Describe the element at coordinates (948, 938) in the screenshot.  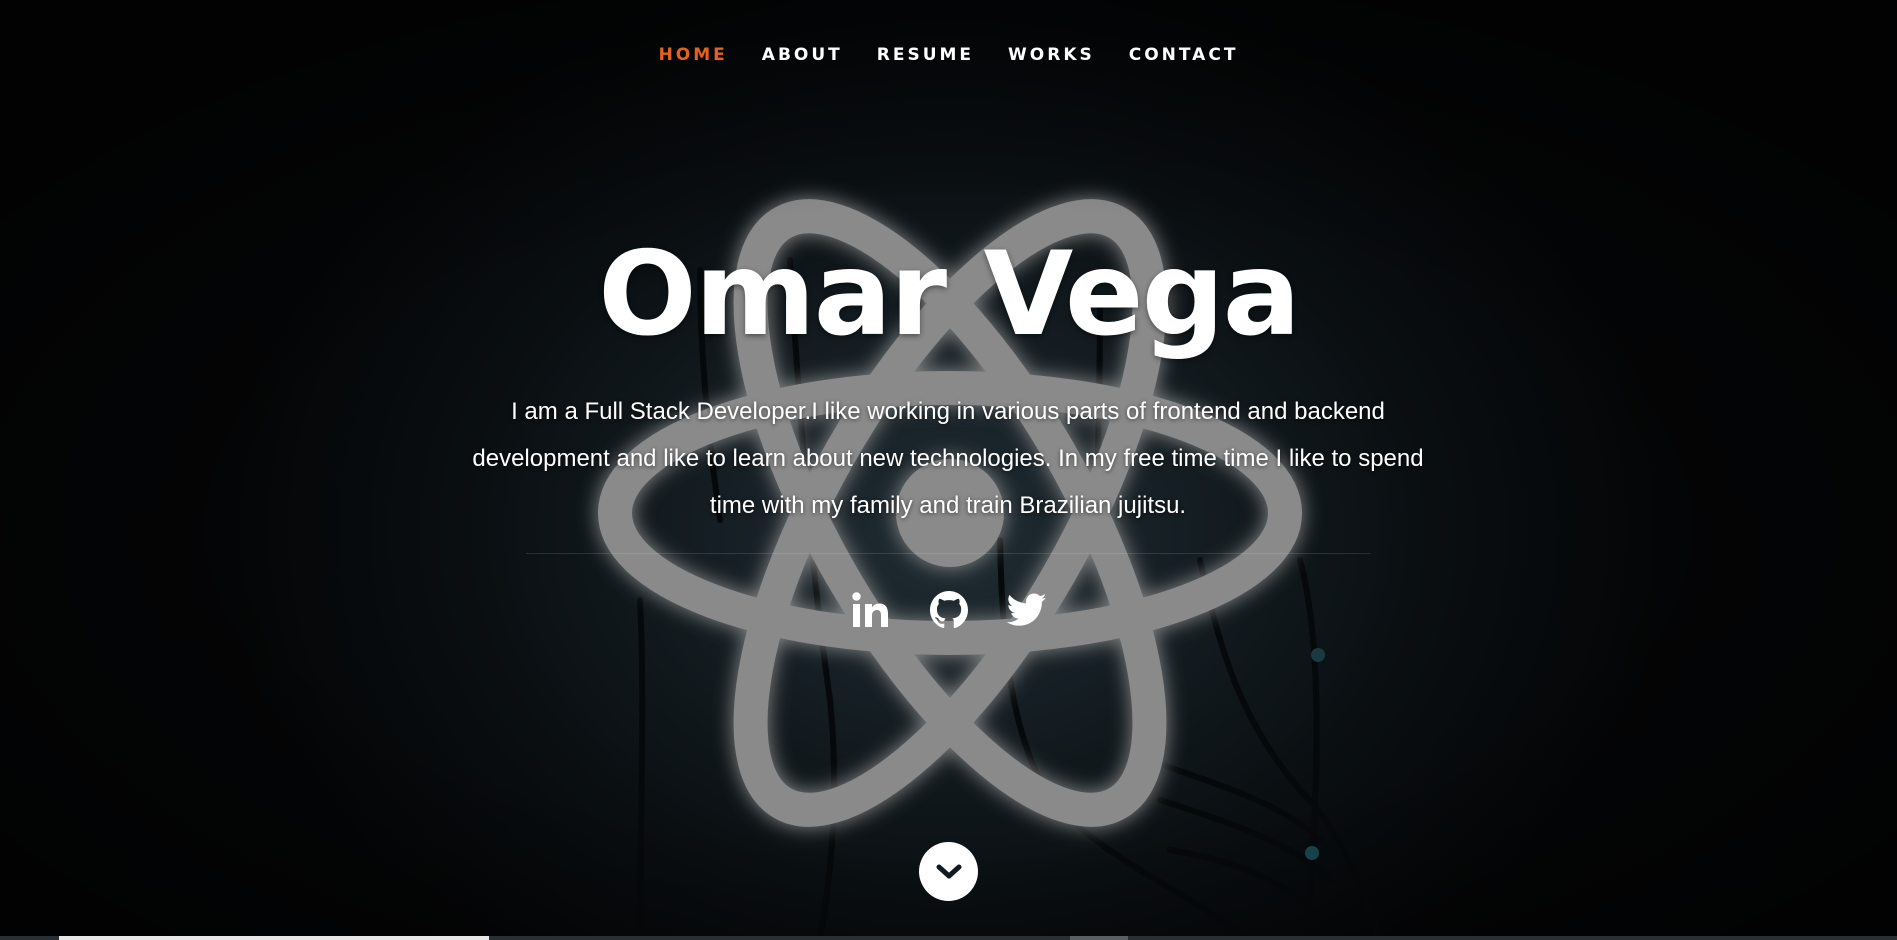
I see `bottom-scrollbar` at that location.